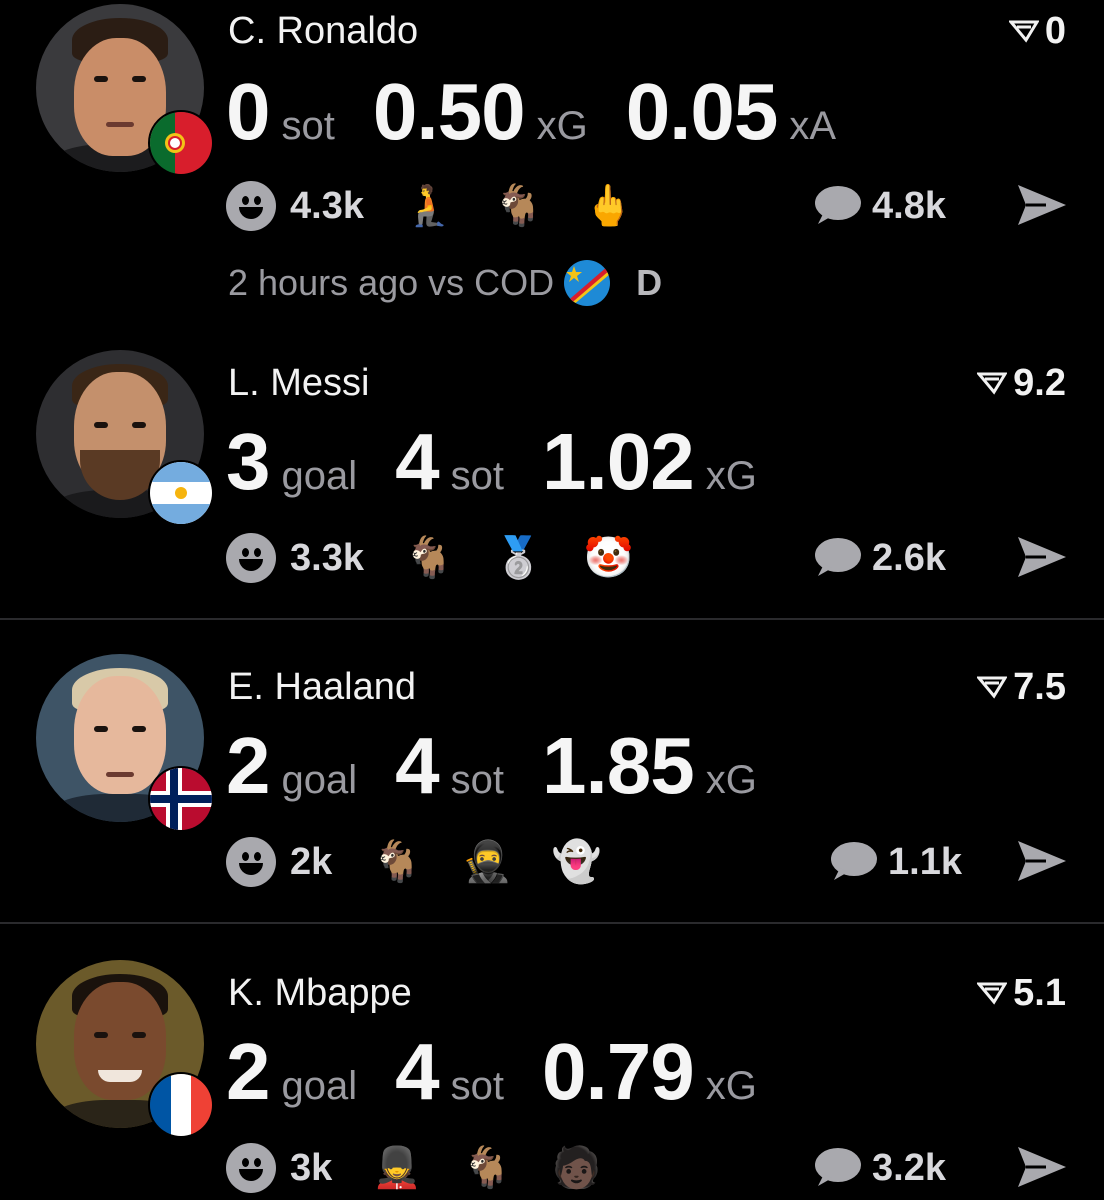 This screenshot has height=1200, width=1104. I want to click on reaction-bar: 2k 🐐 🥷 👻, so click(414, 862).